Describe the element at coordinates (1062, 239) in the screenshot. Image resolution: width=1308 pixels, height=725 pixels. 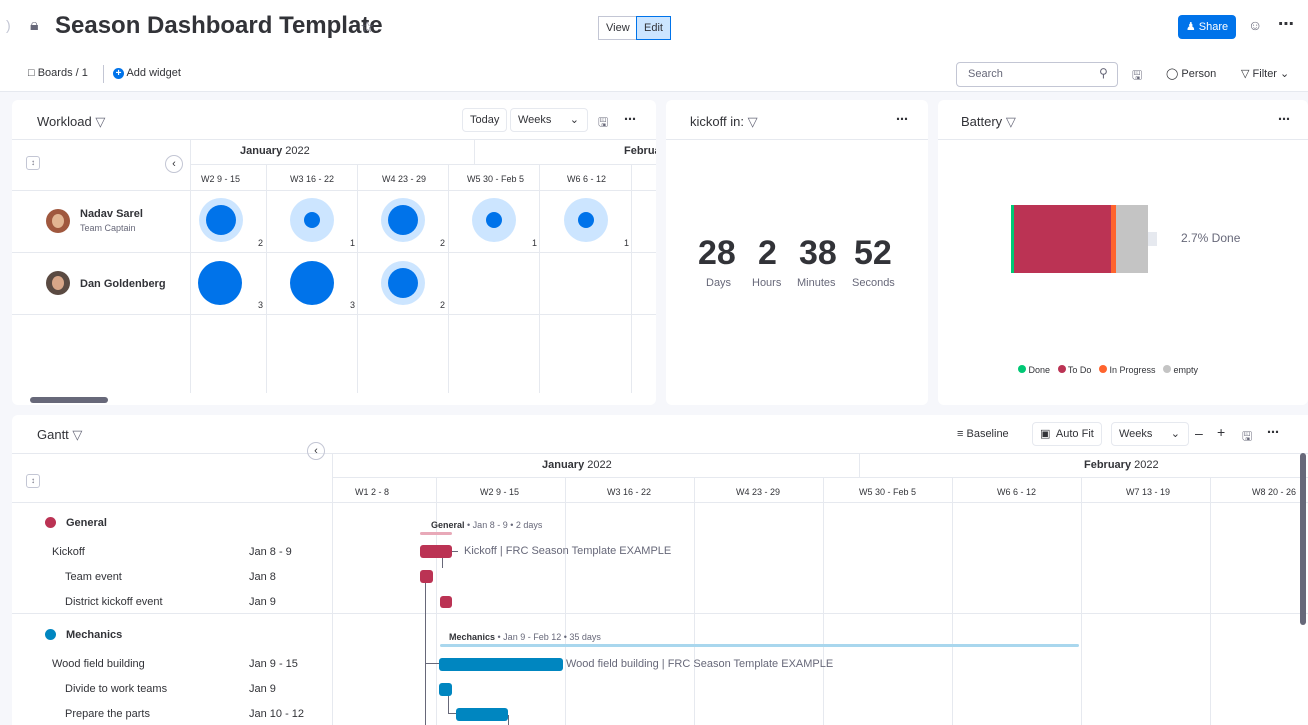
I see `battery-segment-todo` at that location.